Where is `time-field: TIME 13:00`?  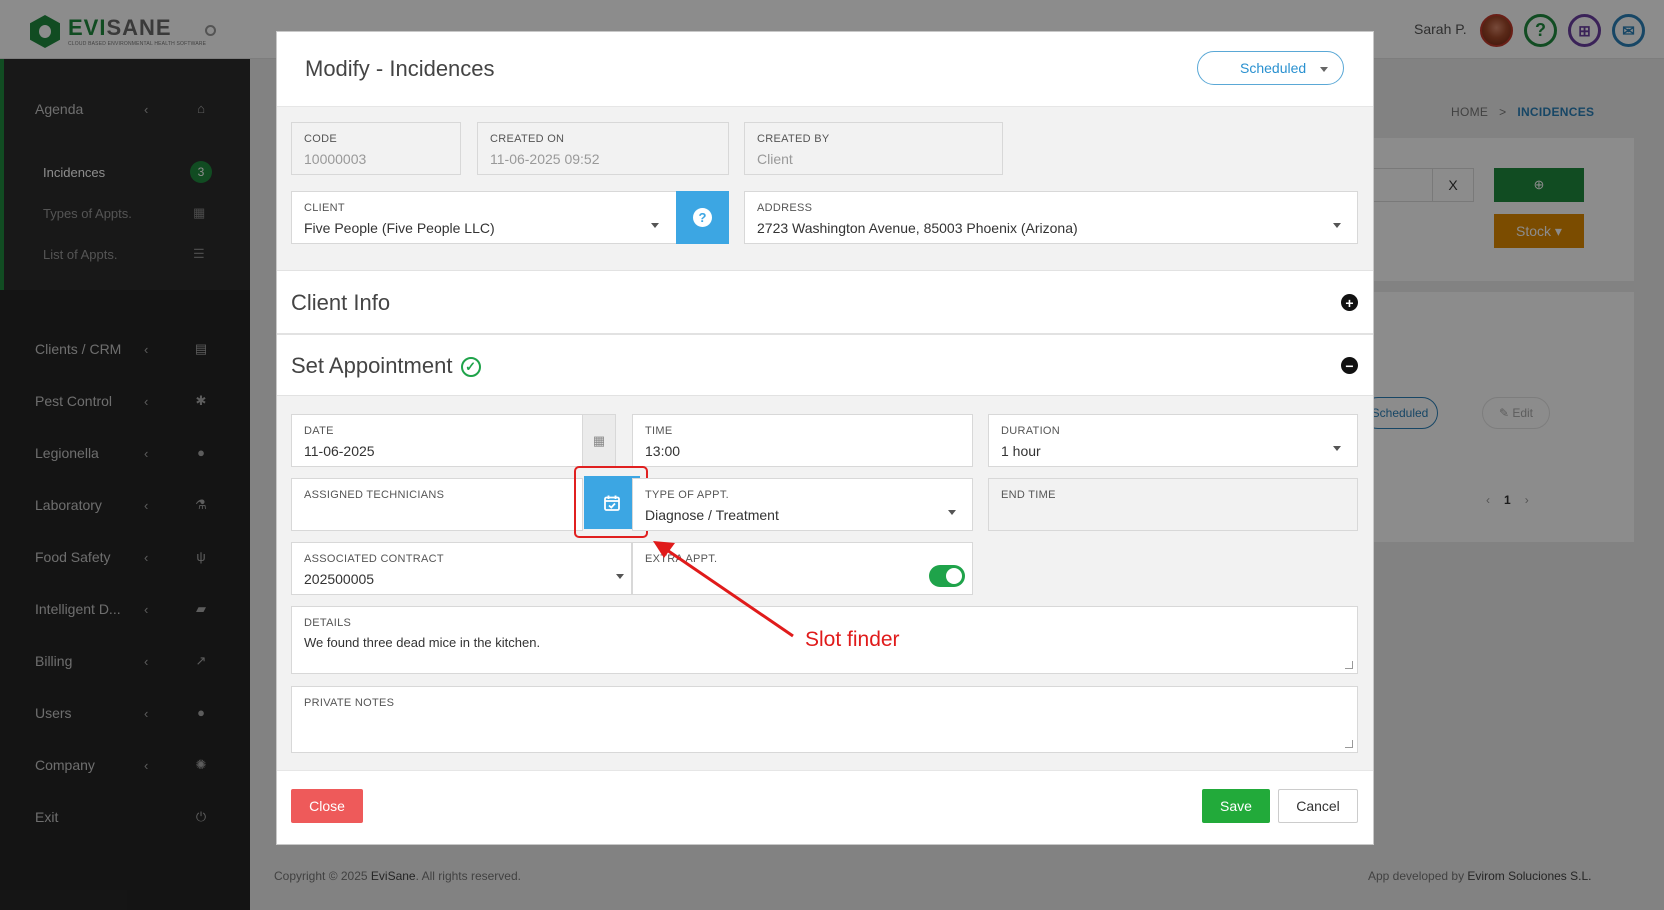 time-field: TIME 13:00 is located at coordinates (802, 440).